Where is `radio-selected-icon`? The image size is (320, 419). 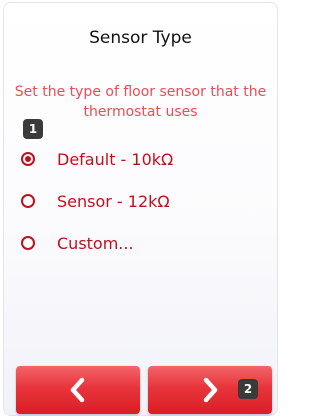
radio-selected-icon is located at coordinates (28, 159).